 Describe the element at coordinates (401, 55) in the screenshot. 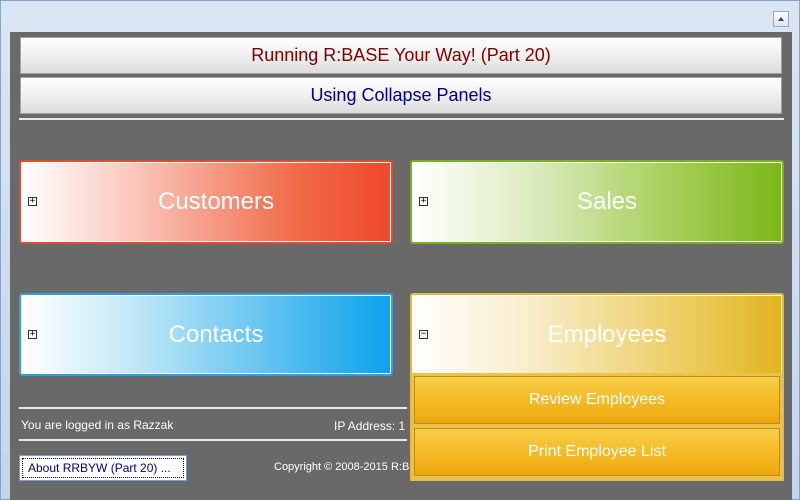

I see `title-button: Running R:BASE Your Way! (Part 20)` at that location.